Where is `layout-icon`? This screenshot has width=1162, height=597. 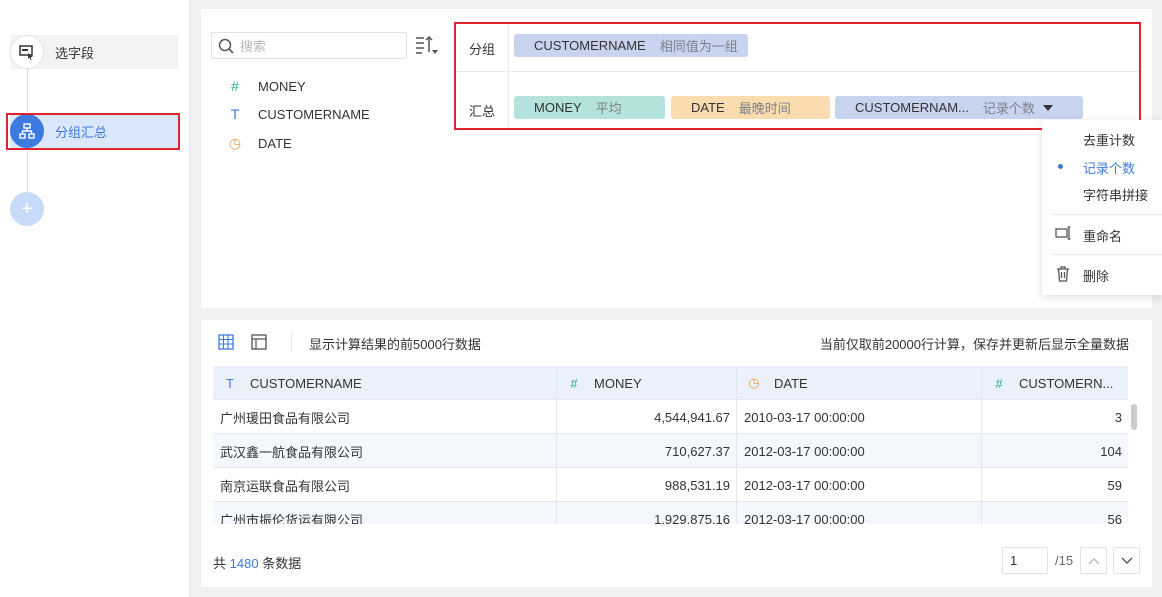
layout-icon is located at coordinates (259, 342).